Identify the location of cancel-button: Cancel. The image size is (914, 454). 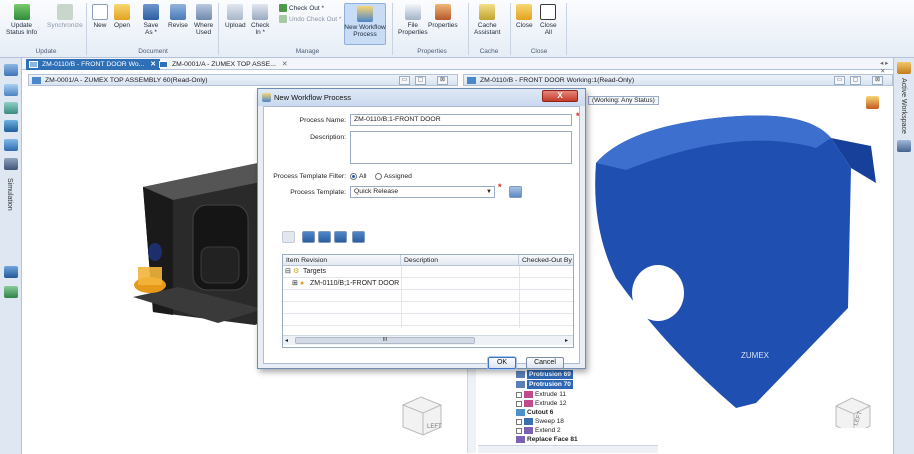
(545, 363).